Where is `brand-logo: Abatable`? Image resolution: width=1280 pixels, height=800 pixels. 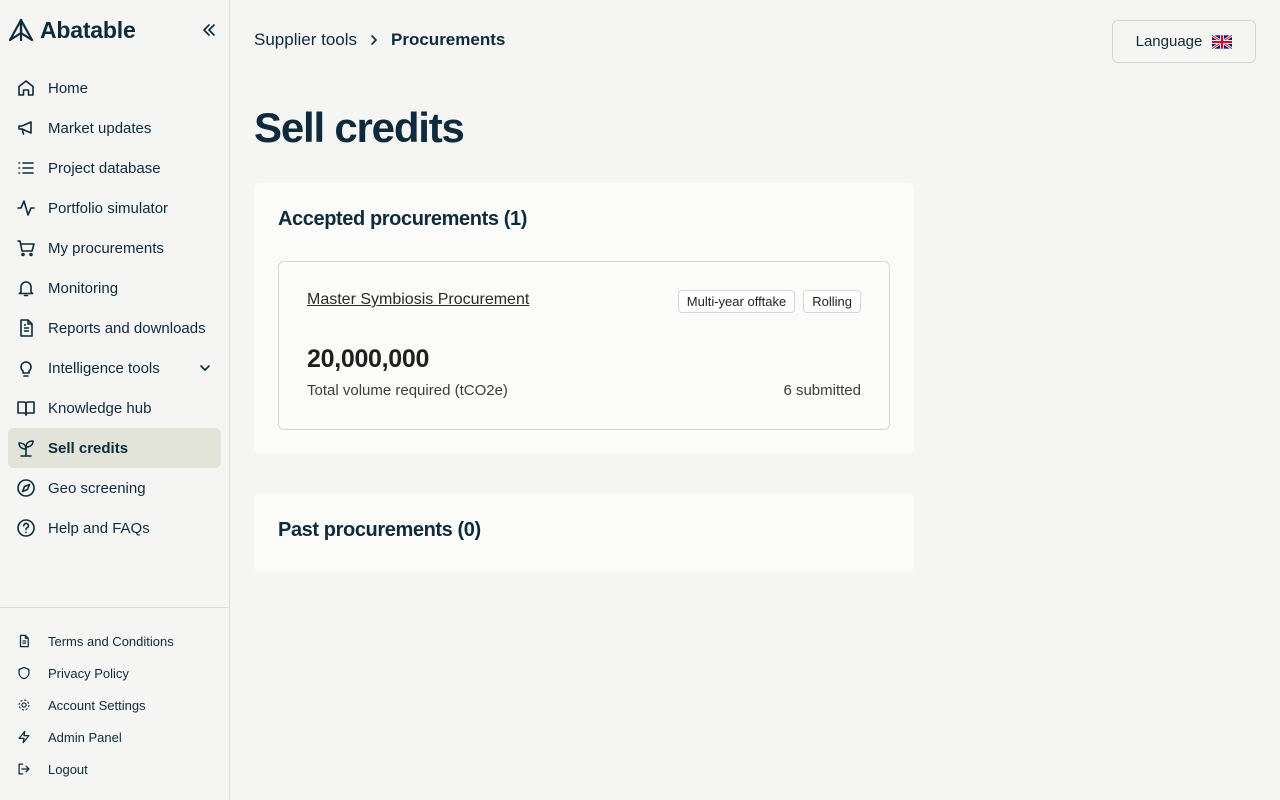
brand-logo: Abatable is located at coordinates (72, 30).